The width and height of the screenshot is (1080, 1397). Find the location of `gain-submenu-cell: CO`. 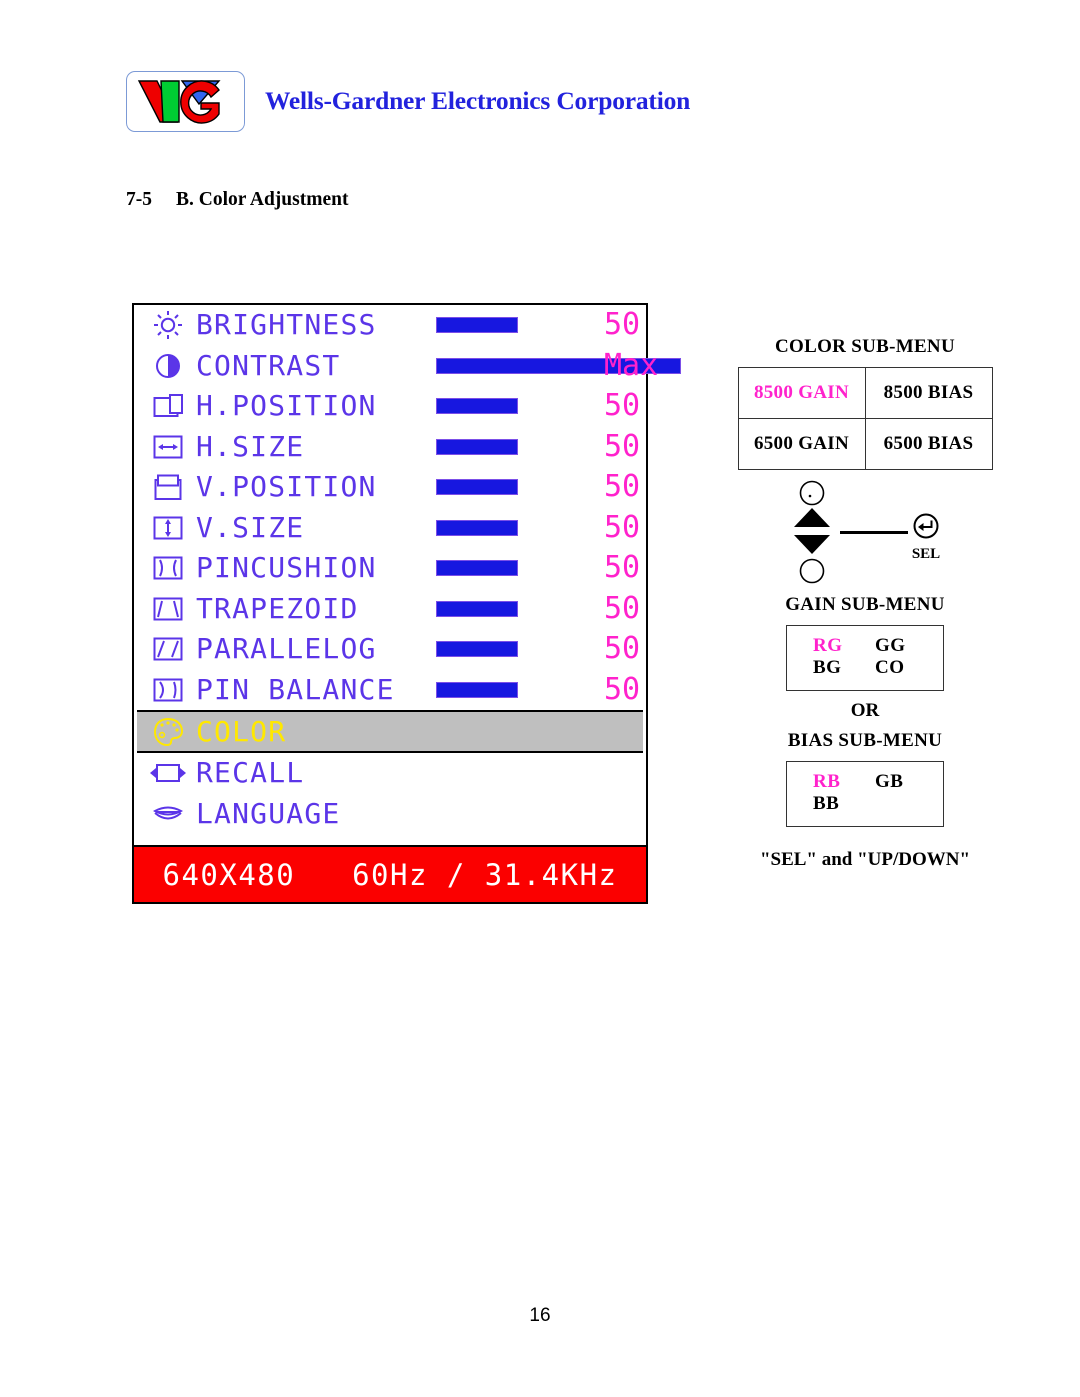

gain-submenu-cell: CO is located at coordinates (906, 668).